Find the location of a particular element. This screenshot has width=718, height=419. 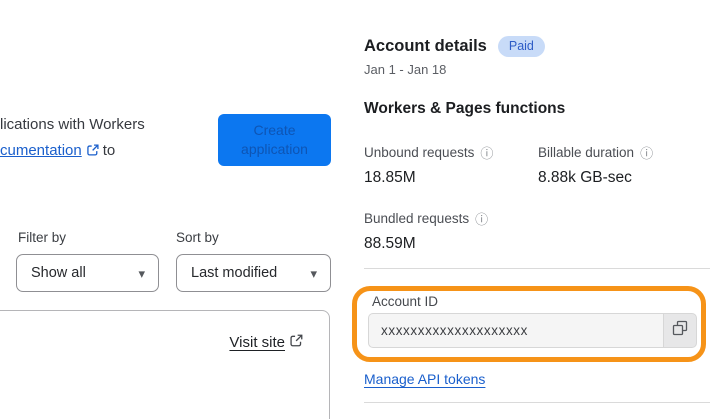

stat-label: Billable duration ⓘ is located at coordinates (596, 152).